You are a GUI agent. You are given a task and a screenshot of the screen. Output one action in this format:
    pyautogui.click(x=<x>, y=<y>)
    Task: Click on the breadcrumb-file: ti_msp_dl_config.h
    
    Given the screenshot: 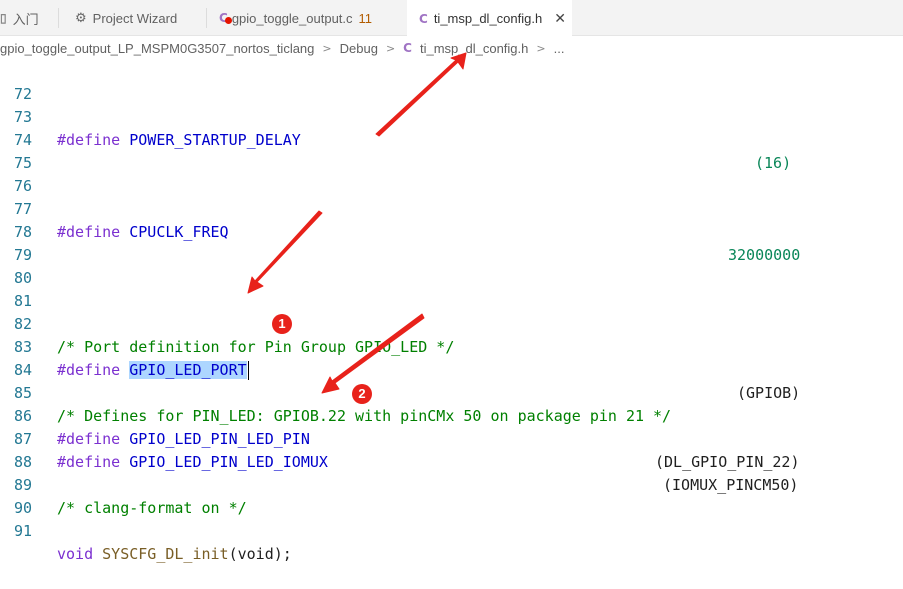 What is the action you would take?
    pyautogui.click(x=474, y=48)
    